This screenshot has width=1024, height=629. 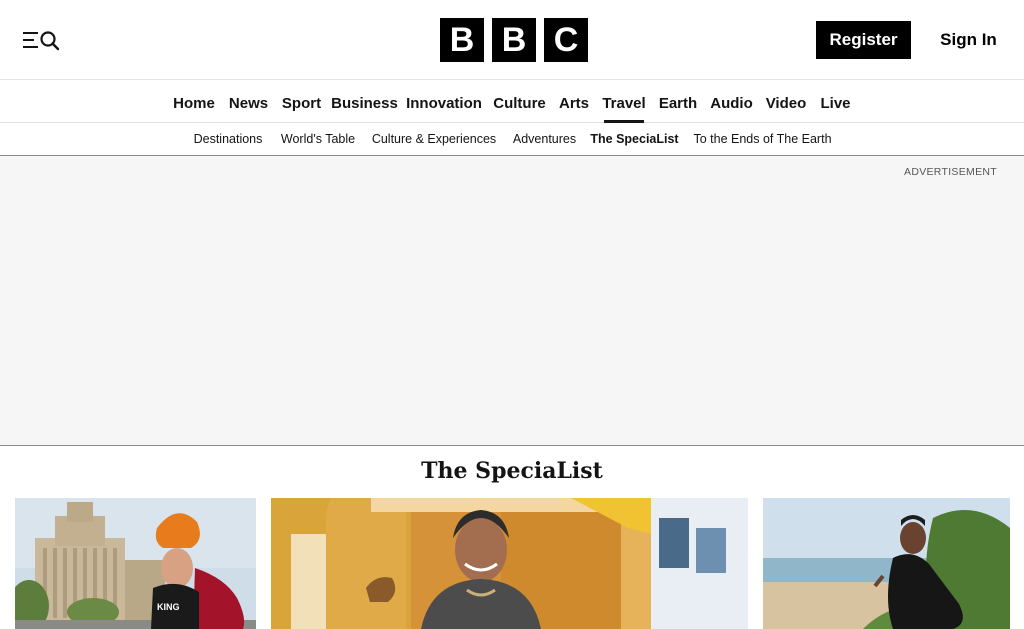 I want to click on story-card-image-center, so click(x=509, y=563).